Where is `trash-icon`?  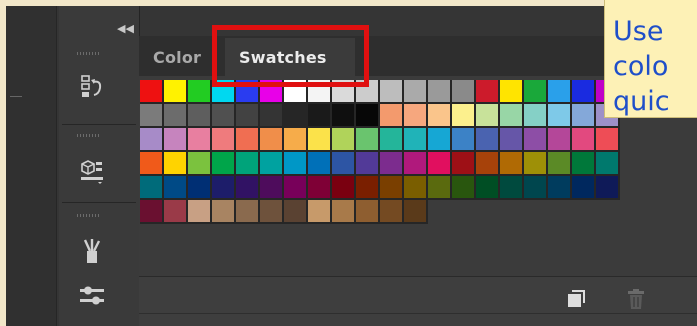
trash-icon is located at coordinates (636, 301).